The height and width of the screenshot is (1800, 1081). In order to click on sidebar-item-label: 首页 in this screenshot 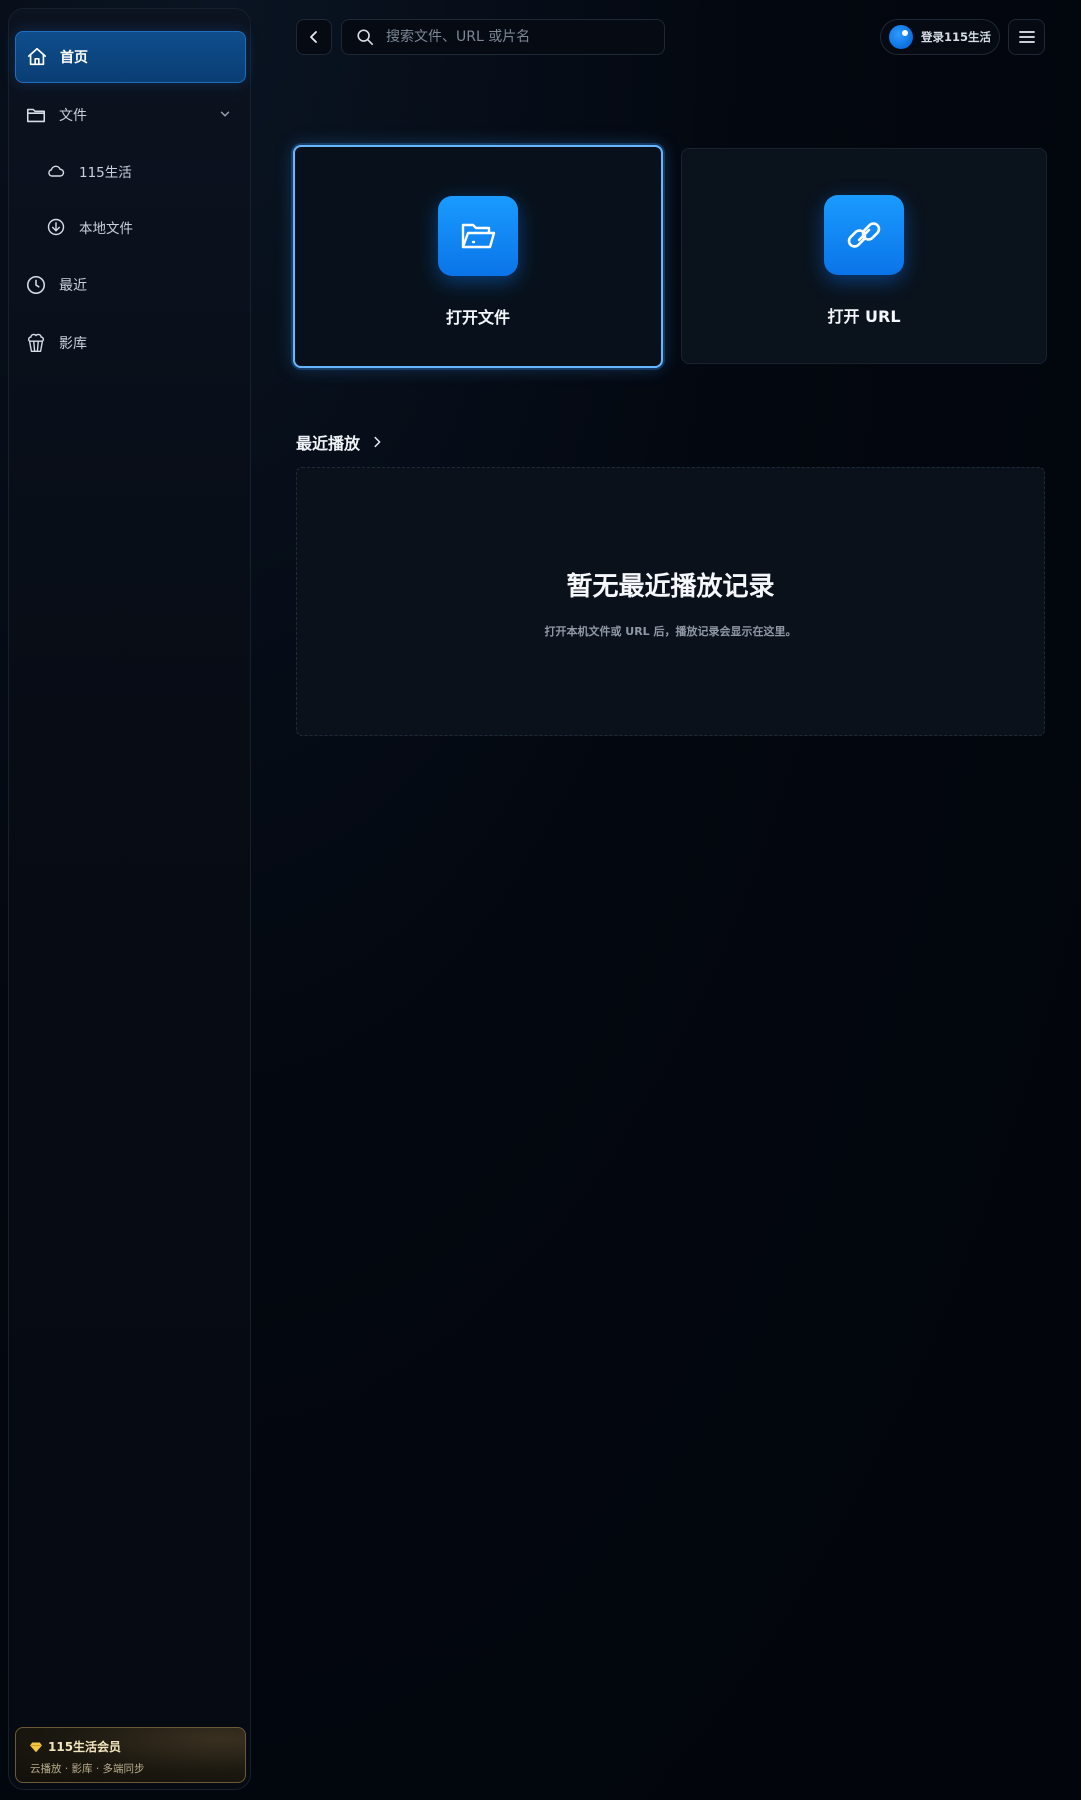, I will do `click(74, 58)`.